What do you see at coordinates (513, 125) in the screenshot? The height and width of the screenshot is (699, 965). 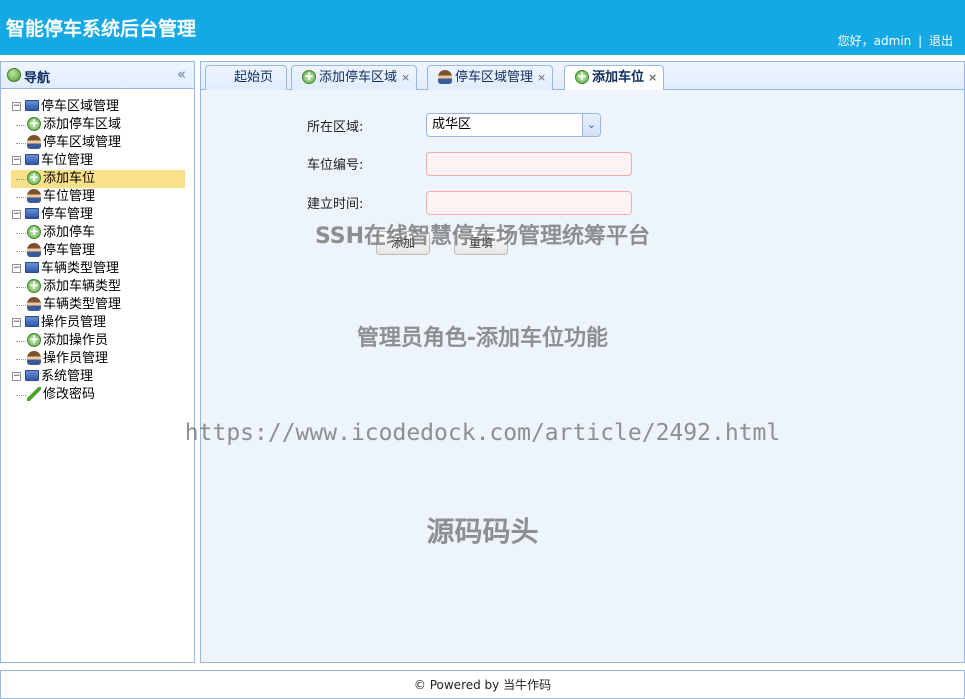 I see `area-select: 成华区 ⌄` at bounding box center [513, 125].